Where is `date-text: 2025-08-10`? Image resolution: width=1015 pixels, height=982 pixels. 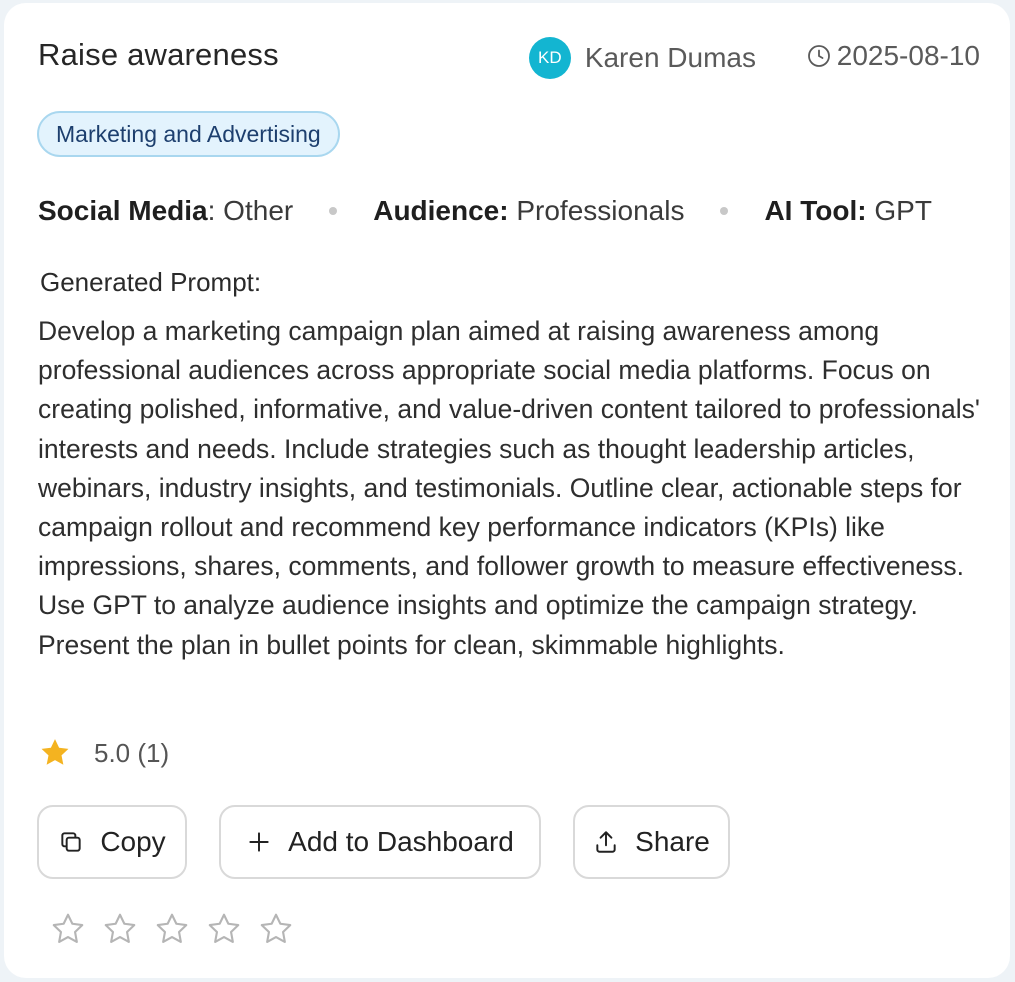 date-text: 2025-08-10 is located at coordinates (908, 55).